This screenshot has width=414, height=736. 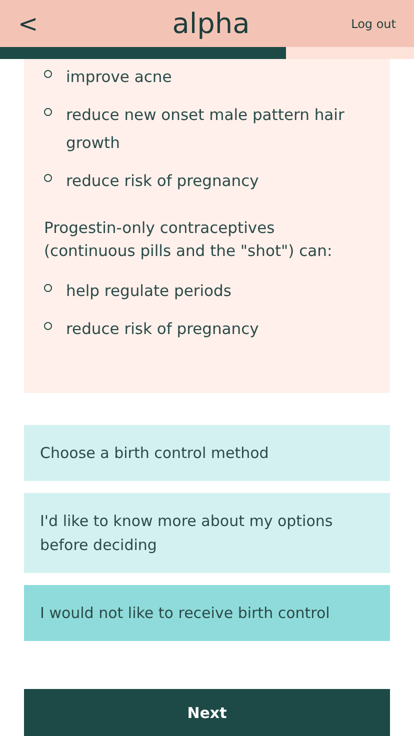 I want to click on logo: alpha, so click(x=211, y=24).